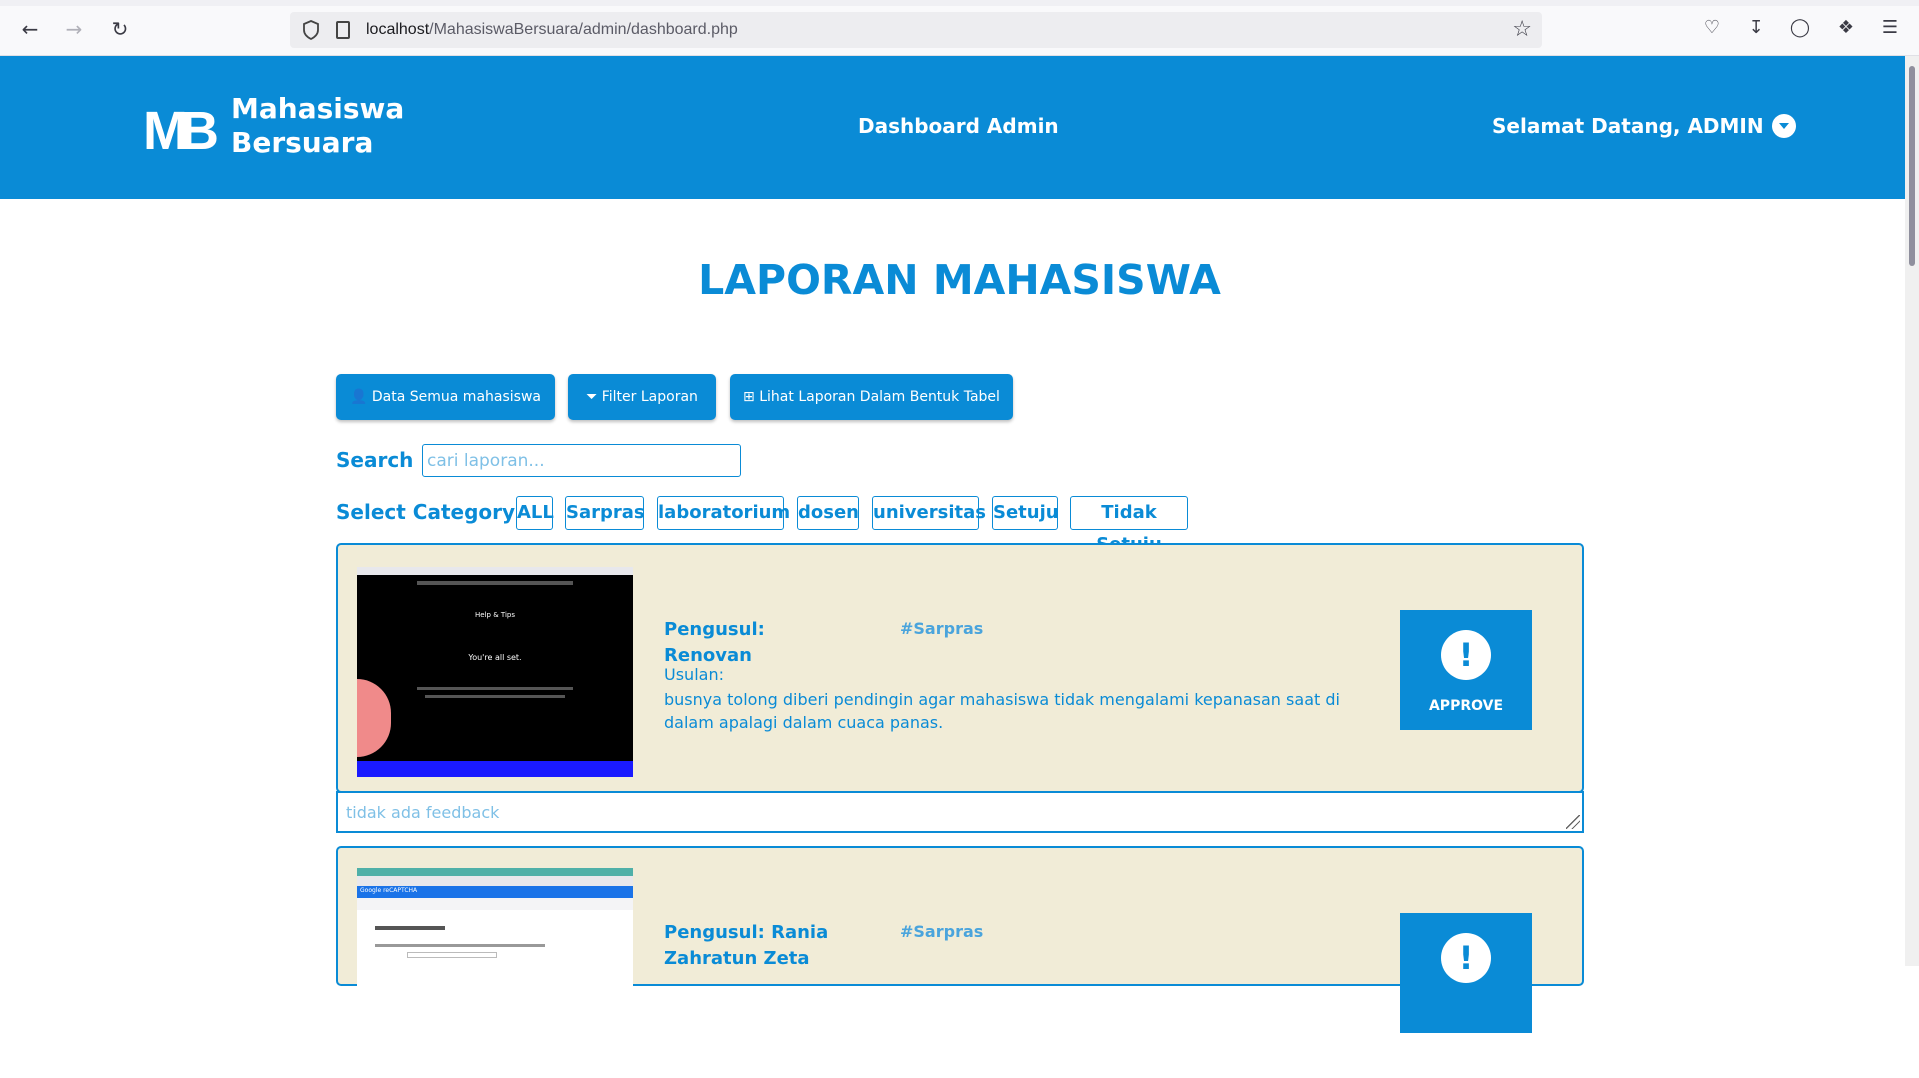 This screenshot has height=1078, width=1919. Describe the element at coordinates (1912, 166) in the screenshot. I see `scrollbar-thumb` at that location.